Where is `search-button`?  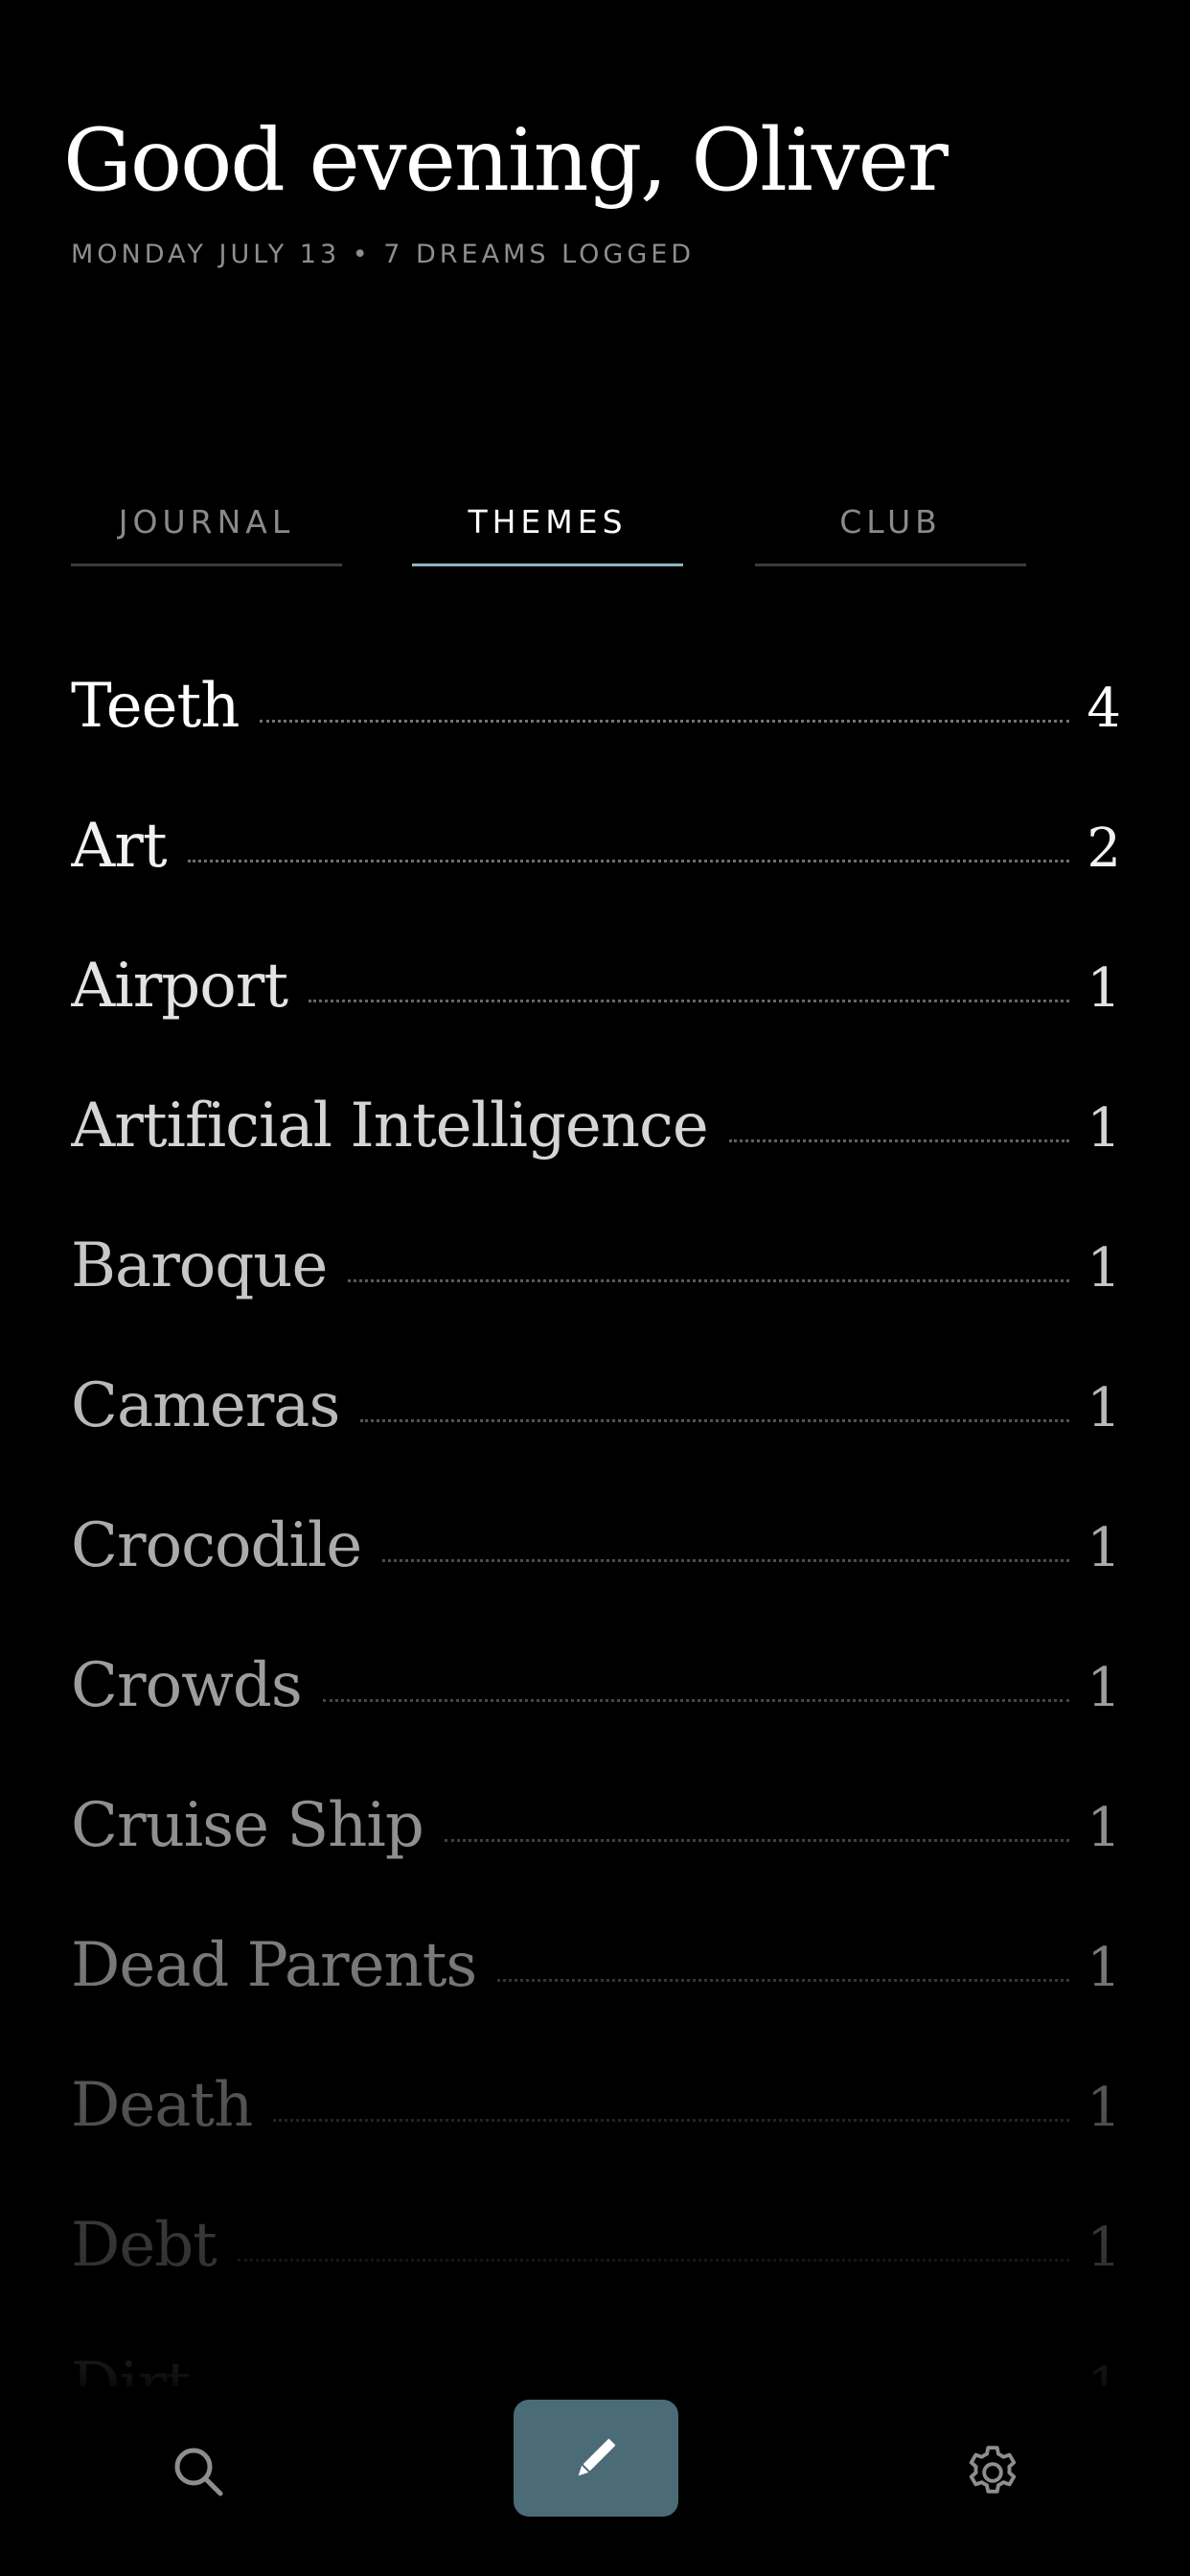 search-button is located at coordinates (199, 2472).